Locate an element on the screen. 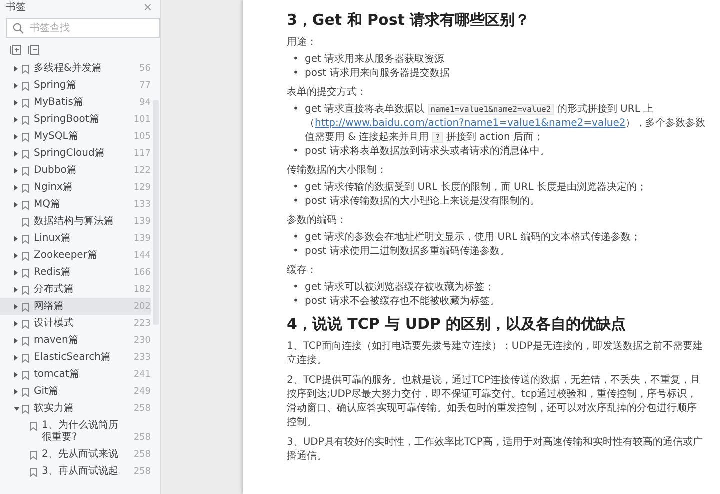 Image resolution: width=720 pixels, height=494 pixels. bookmark-item: Redis篇 166 is located at coordinates (75, 272).